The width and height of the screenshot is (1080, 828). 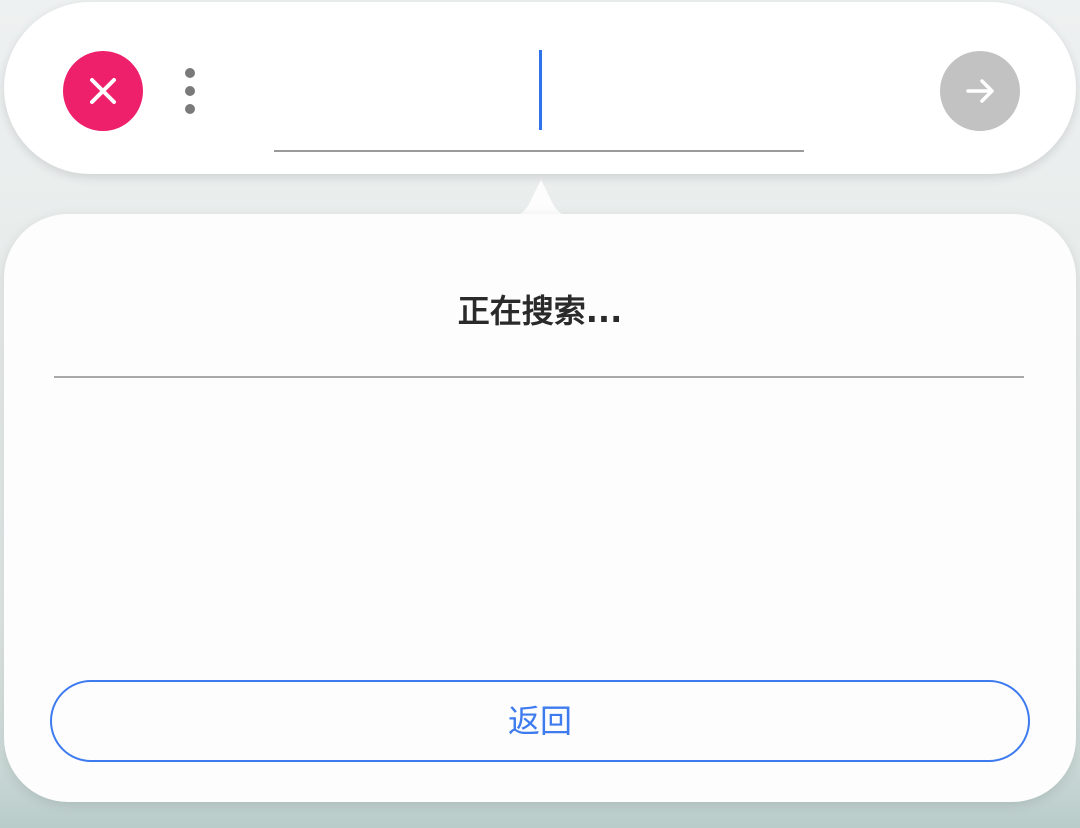 I want to click on close-icon, so click(x=103, y=91).